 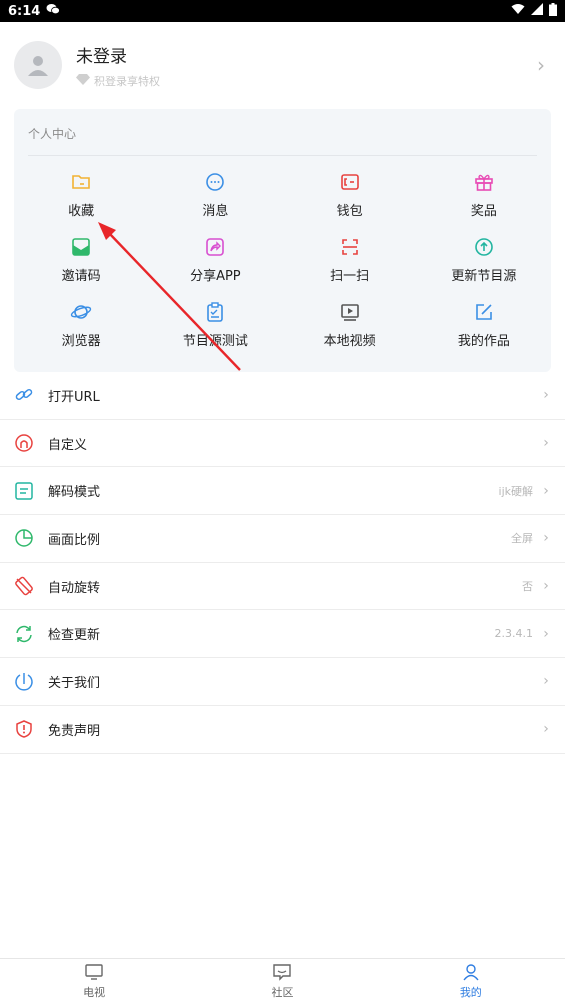 I want to click on settings-label: 免责声明, so click(x=74, y=731).